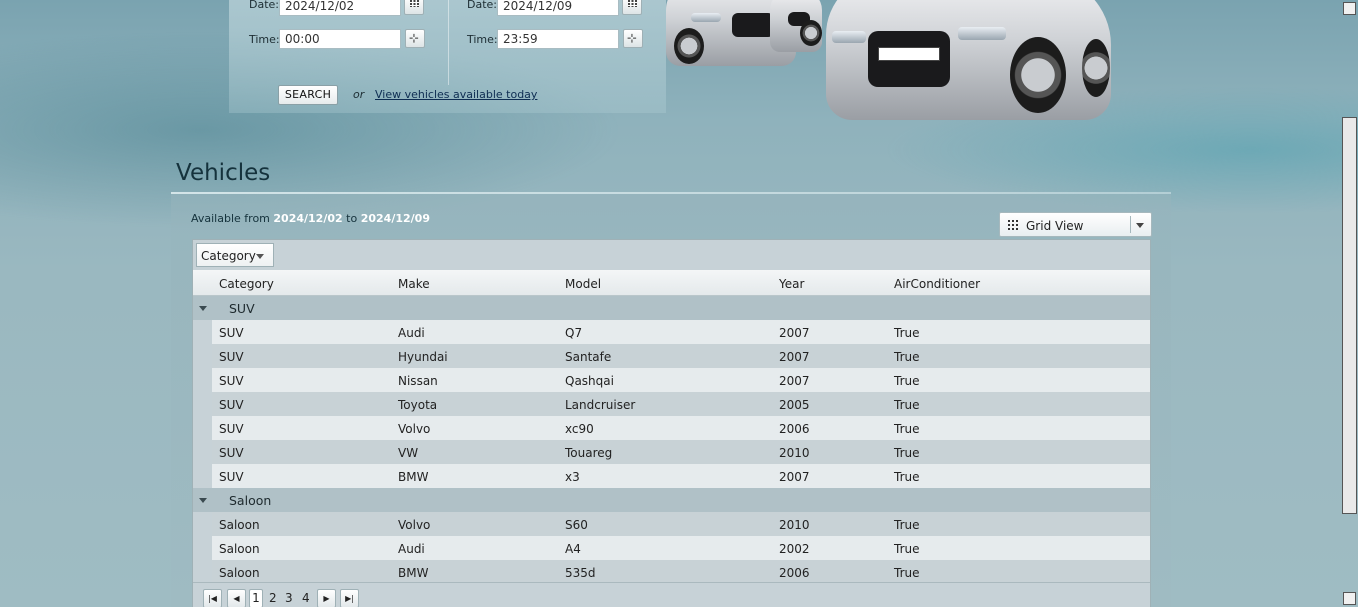 The image size is (1358, 607). What do you see at coordinates (681, 476) in the screenshot?
I see `table-row: SUV BMW x3 2007 True` at bounding box center [681, 476].